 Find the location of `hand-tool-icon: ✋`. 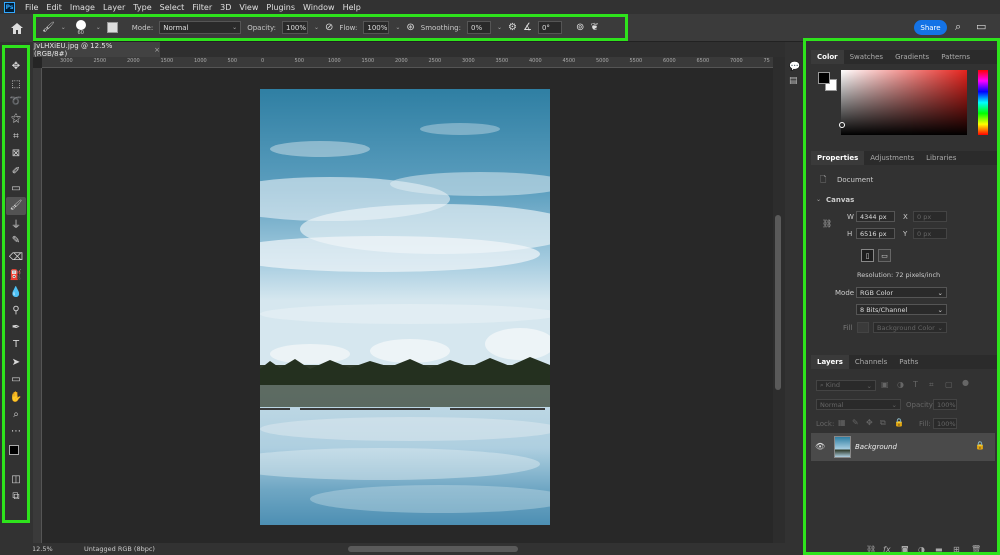

hand-tool-icon: ✋ is located at coordinates (16, 396).